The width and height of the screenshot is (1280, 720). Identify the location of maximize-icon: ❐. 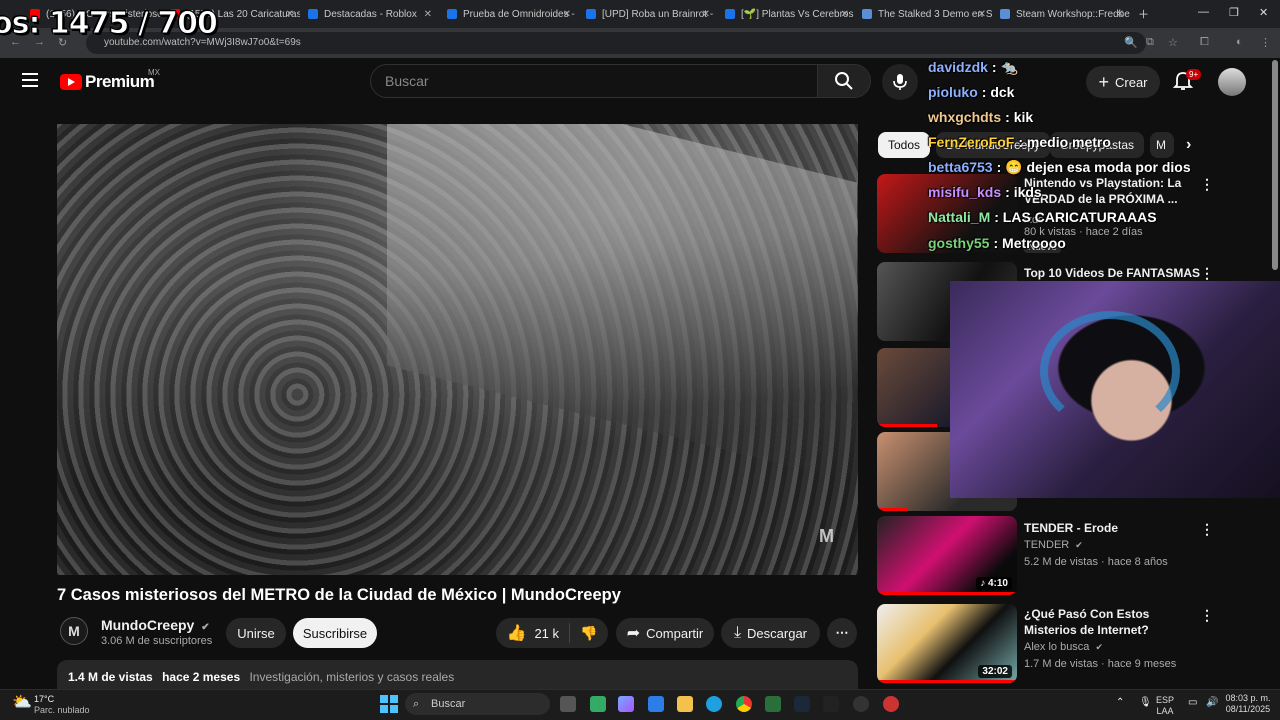
(1234, 12).